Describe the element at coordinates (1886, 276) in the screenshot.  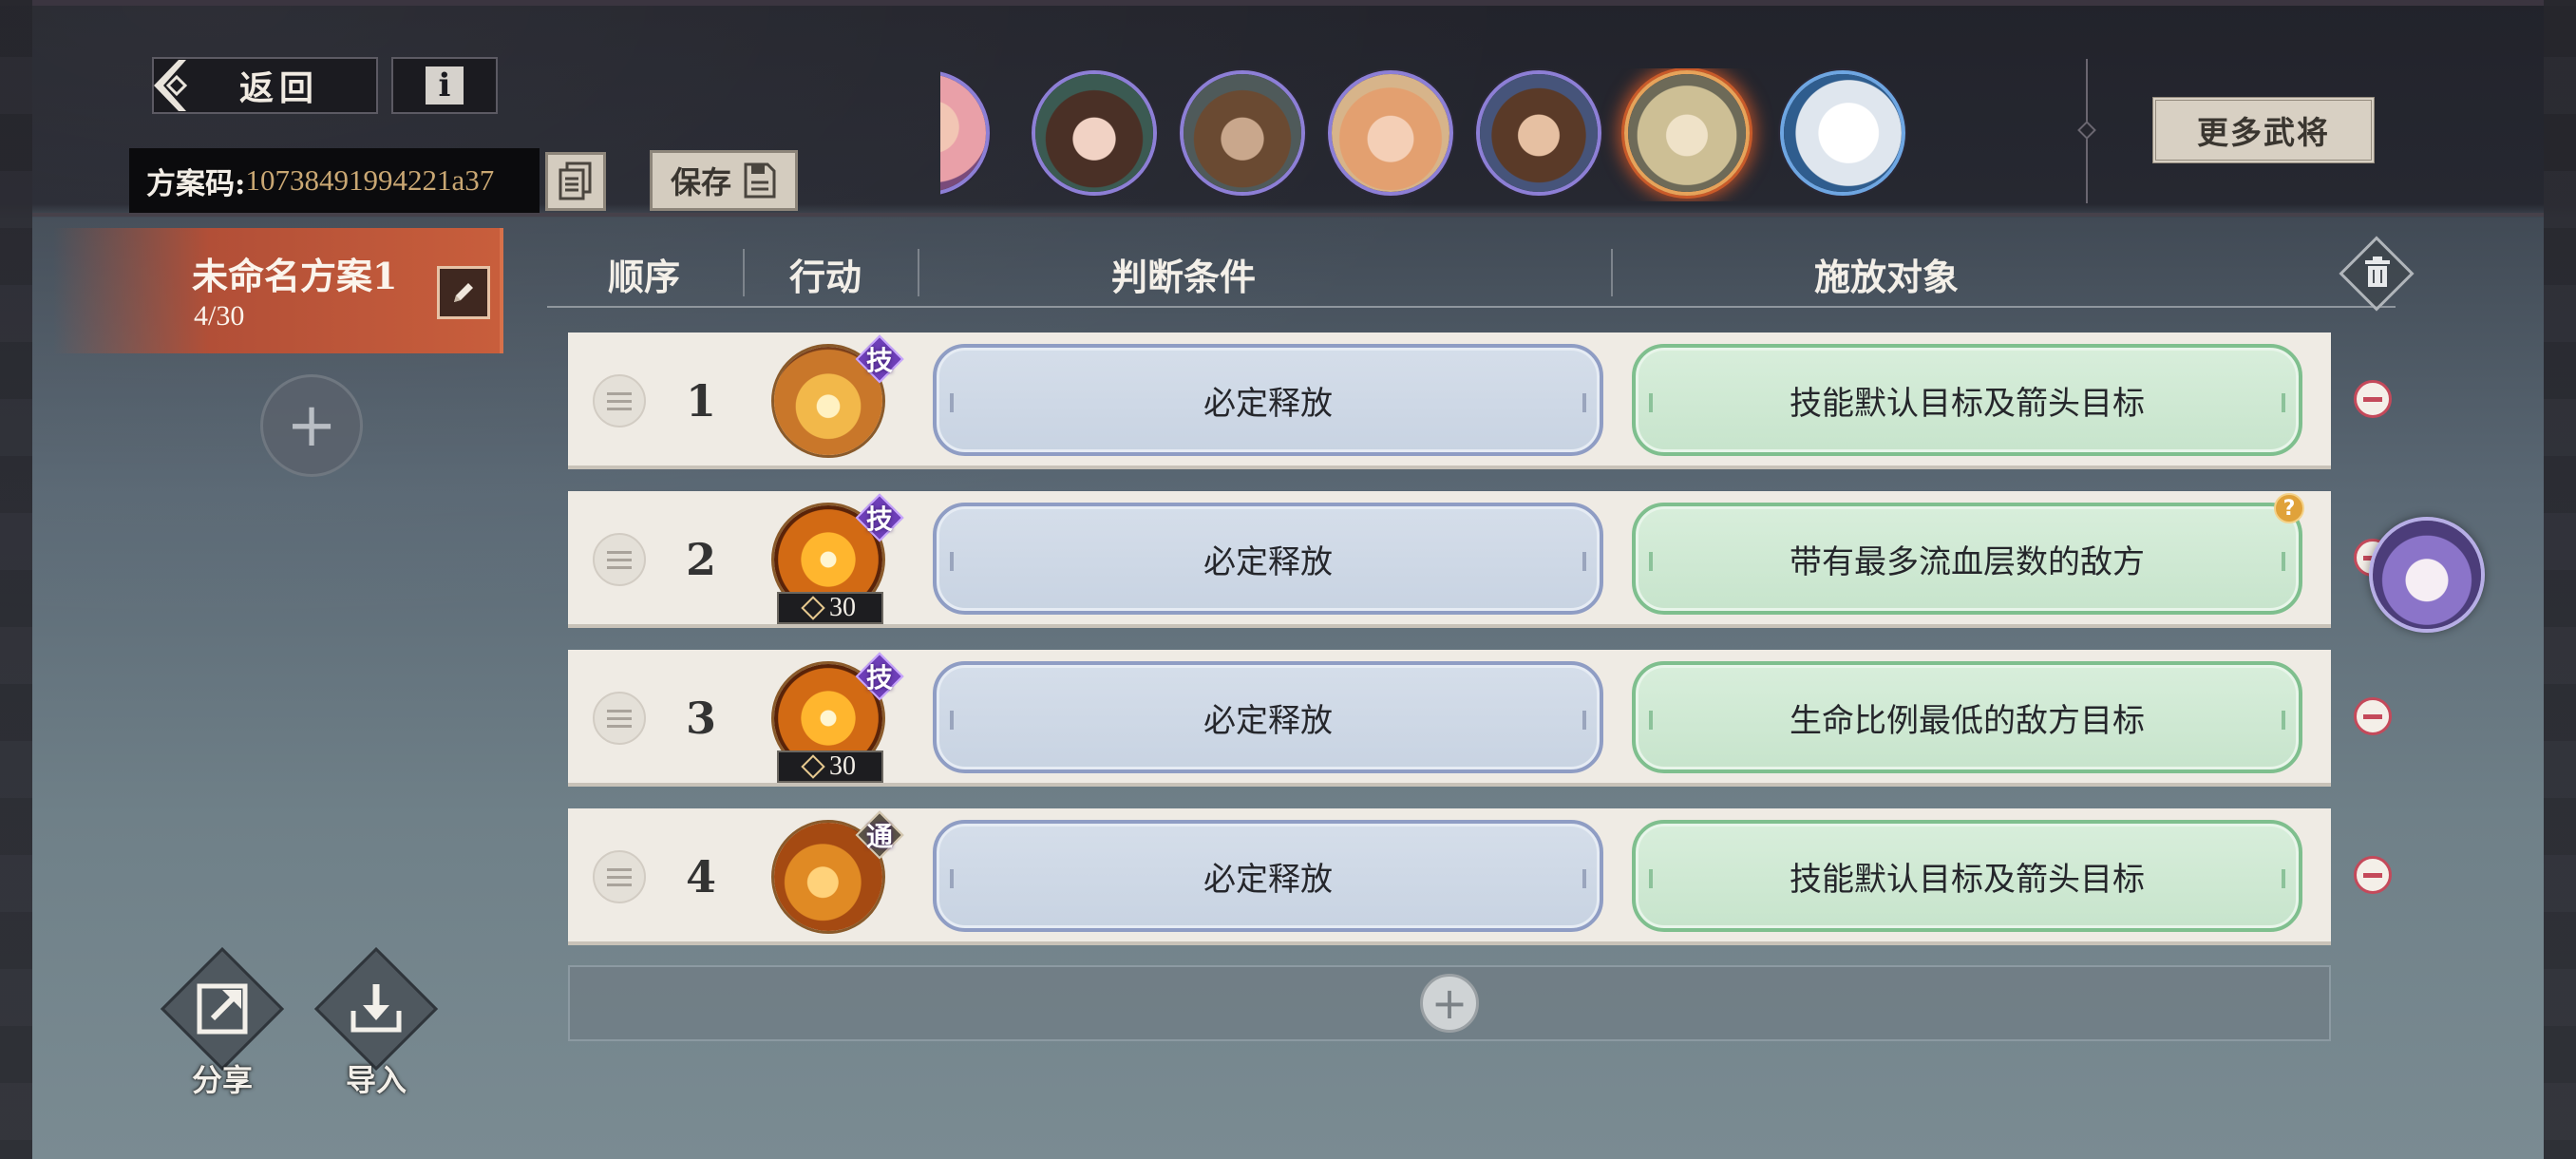
I see `header-target: 施放对象` at that location.